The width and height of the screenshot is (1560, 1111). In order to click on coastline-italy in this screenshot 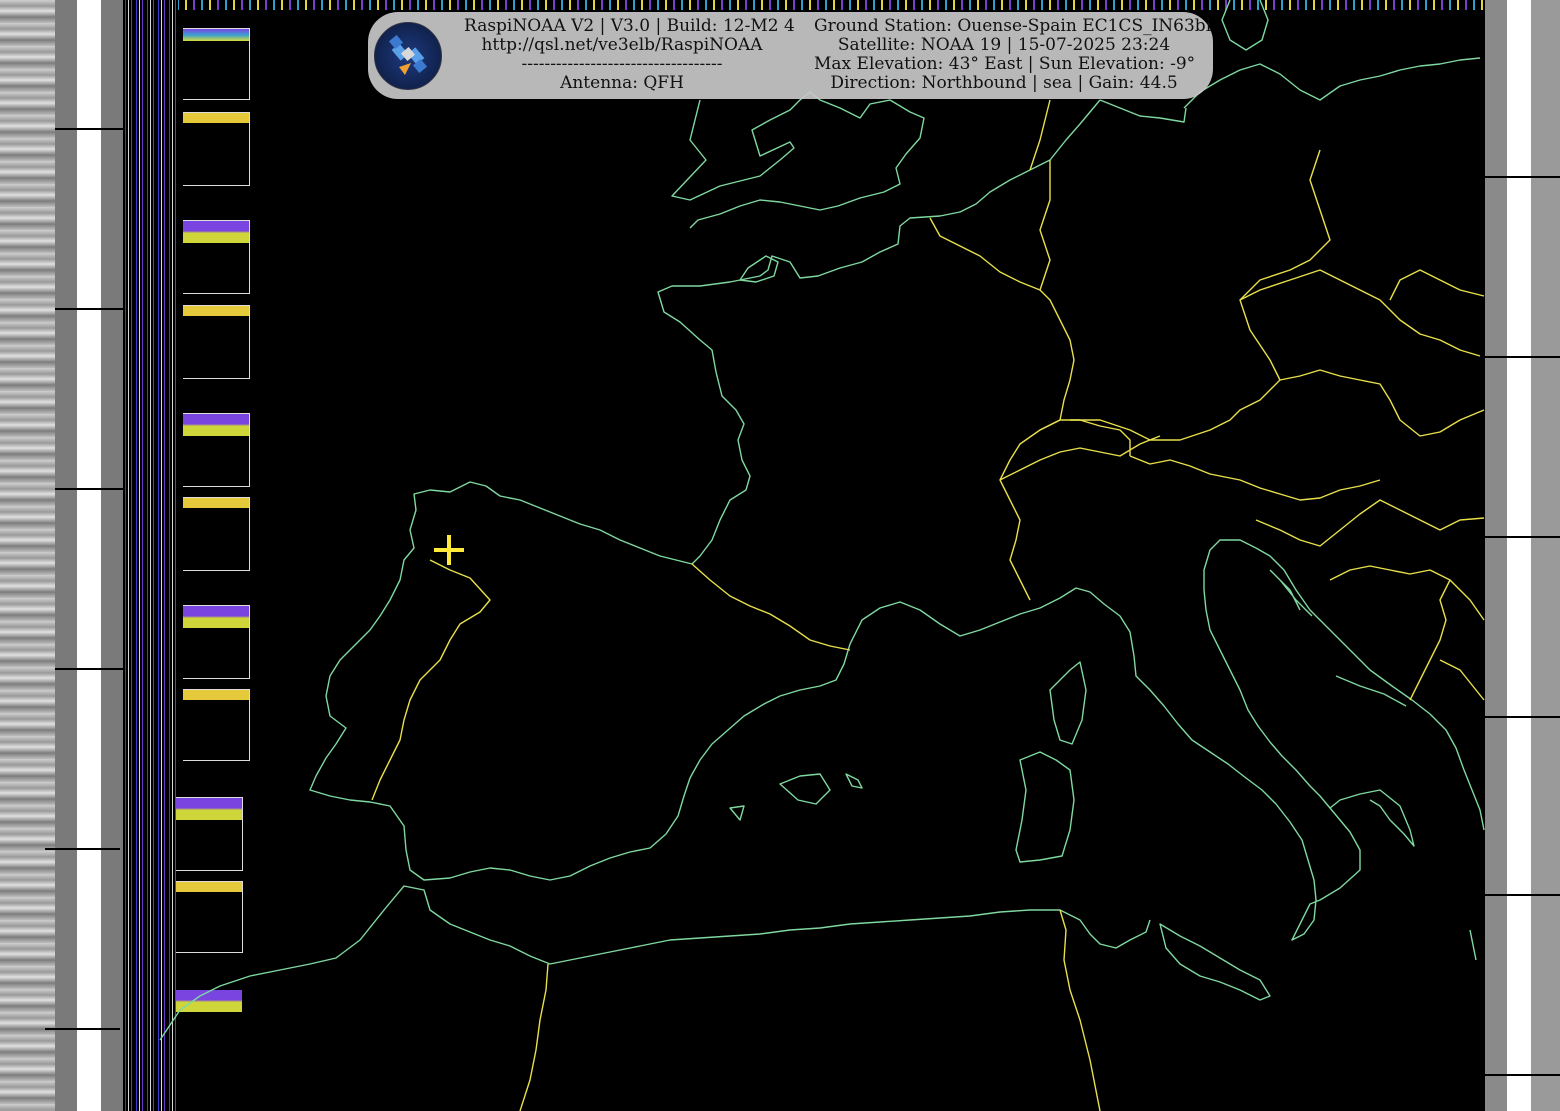, I will do `click(1274, 740)`.